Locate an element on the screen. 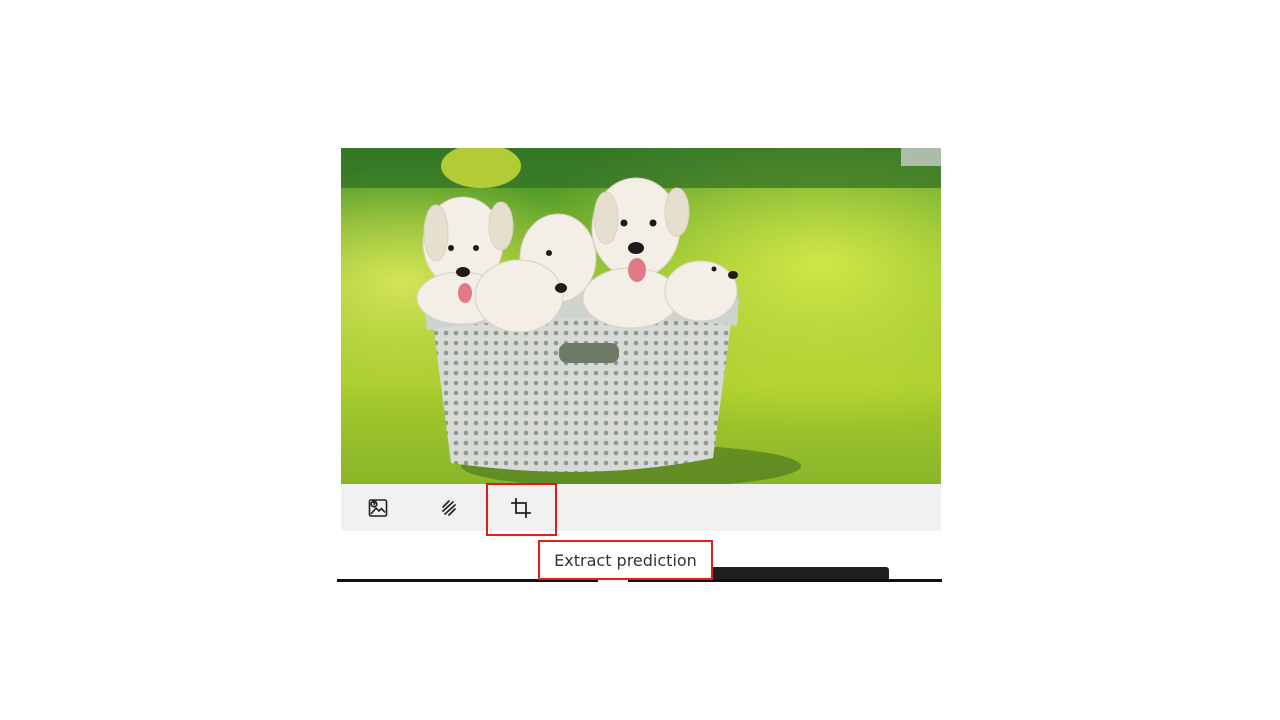 The width and height of the screenshot is (1280, 720). segment-button is located at coordinates (449, 507).